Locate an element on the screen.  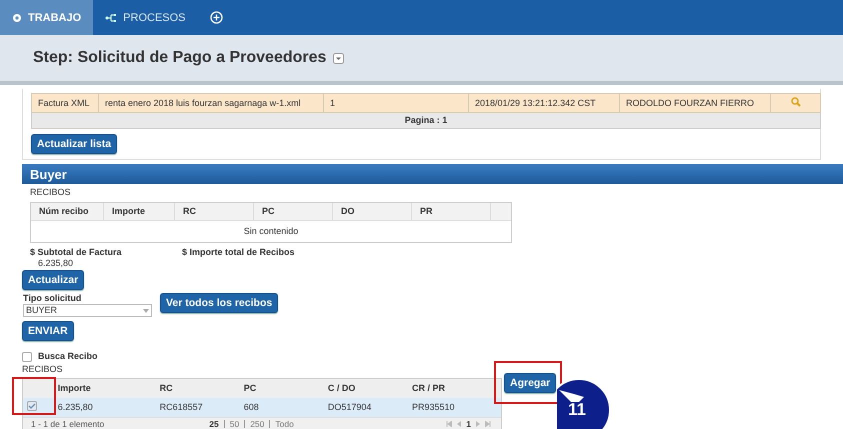
view-all-button: Ver todos los recibos is located at coordinates (219, 303).